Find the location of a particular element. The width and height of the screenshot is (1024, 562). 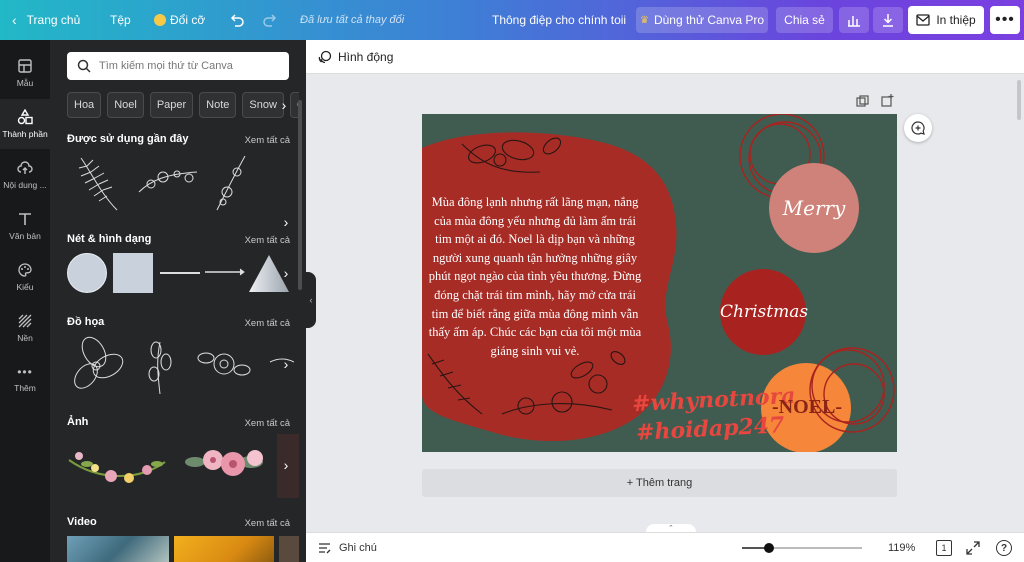

chip-hoa: Hoa is located at coordinates (84, 105).